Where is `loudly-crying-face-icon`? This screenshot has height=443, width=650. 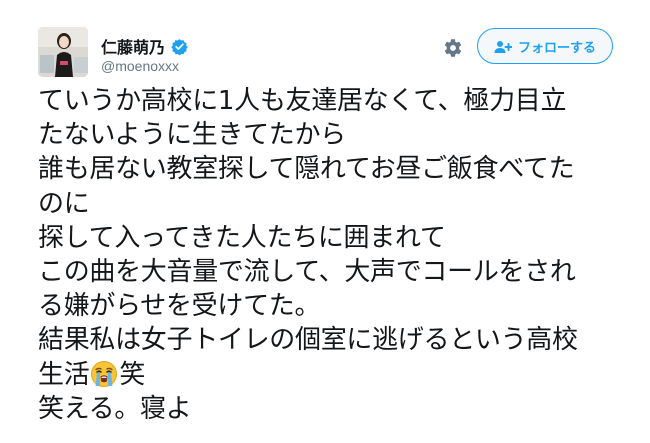 loudly-crying-face-icon is located at coordinates (104, 374).